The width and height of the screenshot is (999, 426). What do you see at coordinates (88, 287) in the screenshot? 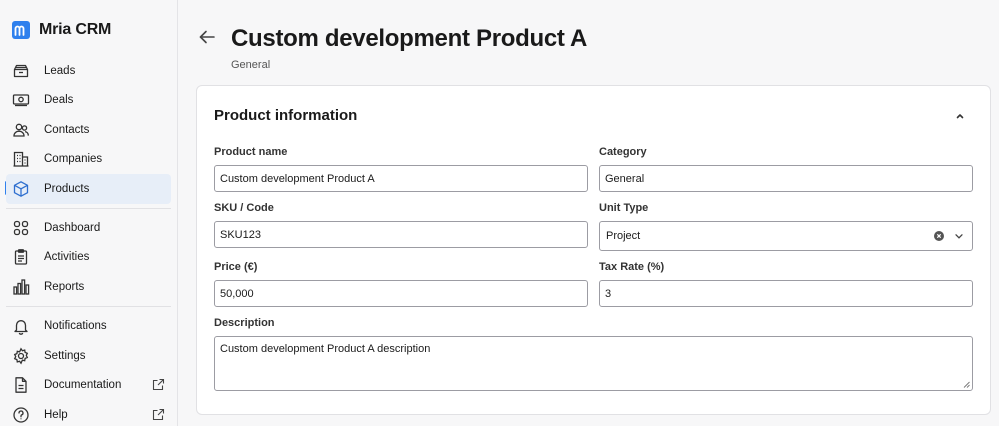
I see `sidebar-item-reports: Reports` at bounding box center [88, 287].